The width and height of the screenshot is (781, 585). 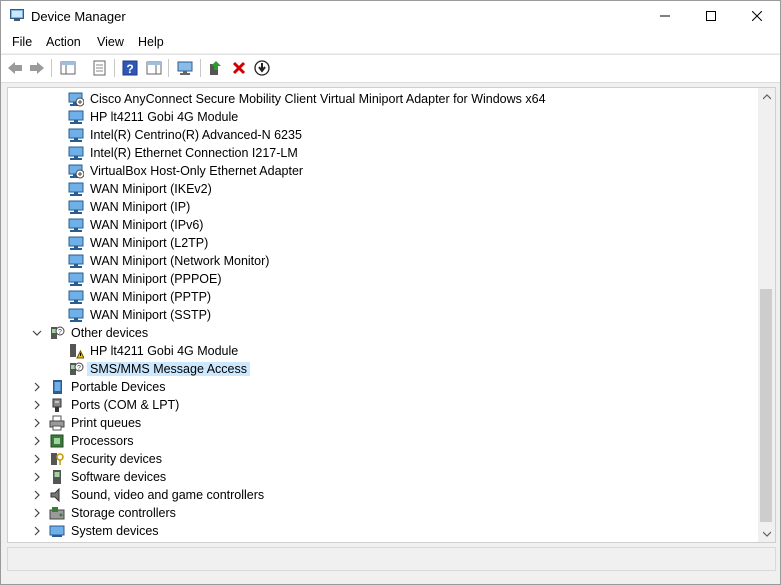 What do you see at coordinates (102, 441) in the screenshot?
I see `tree-category-label: Processors` at bounding box center [102, 441].